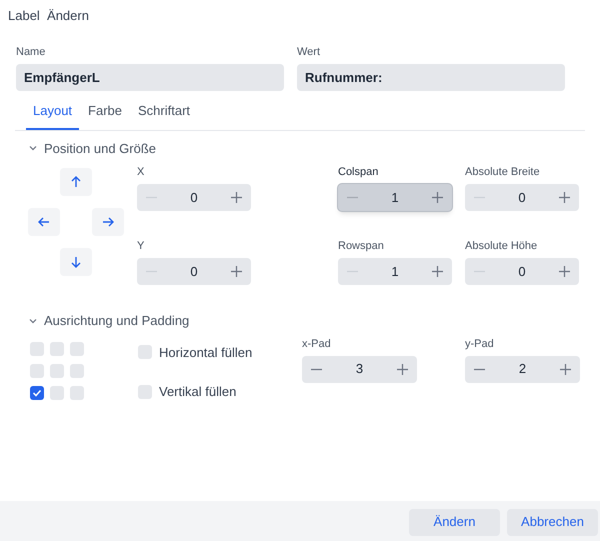 Image resolution: width=600 pixels, height=541 pixels. I want to click on text-field: EmpfängerL, so click(150, 77).